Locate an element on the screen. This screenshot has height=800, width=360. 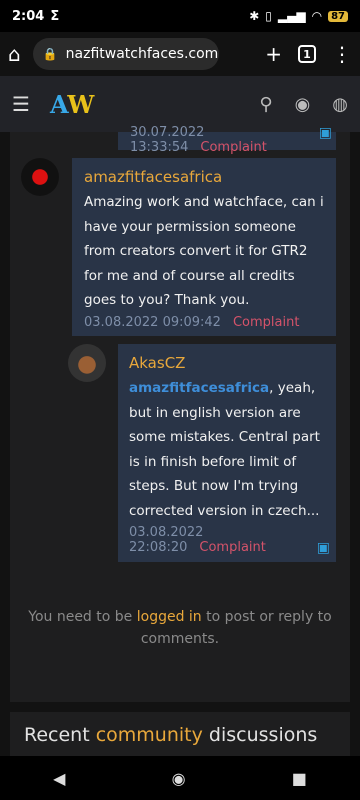
search-icon: ⚲ is located at coordinates (265, 104).